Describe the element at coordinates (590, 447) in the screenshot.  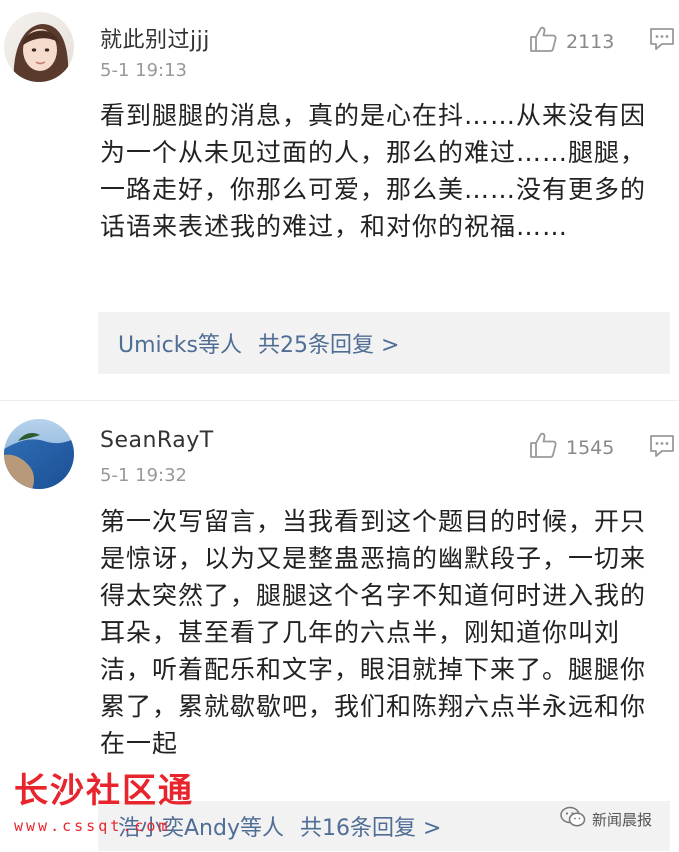
I see `like-count: 1545` at that location.